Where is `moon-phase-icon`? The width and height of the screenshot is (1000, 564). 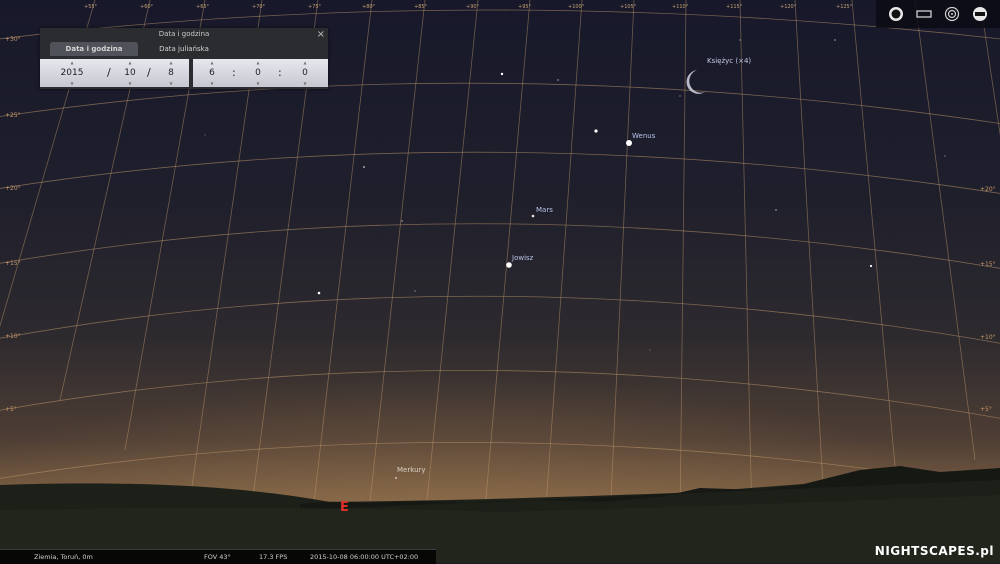 moon-phase-icon is located at coordinates (896, 14).